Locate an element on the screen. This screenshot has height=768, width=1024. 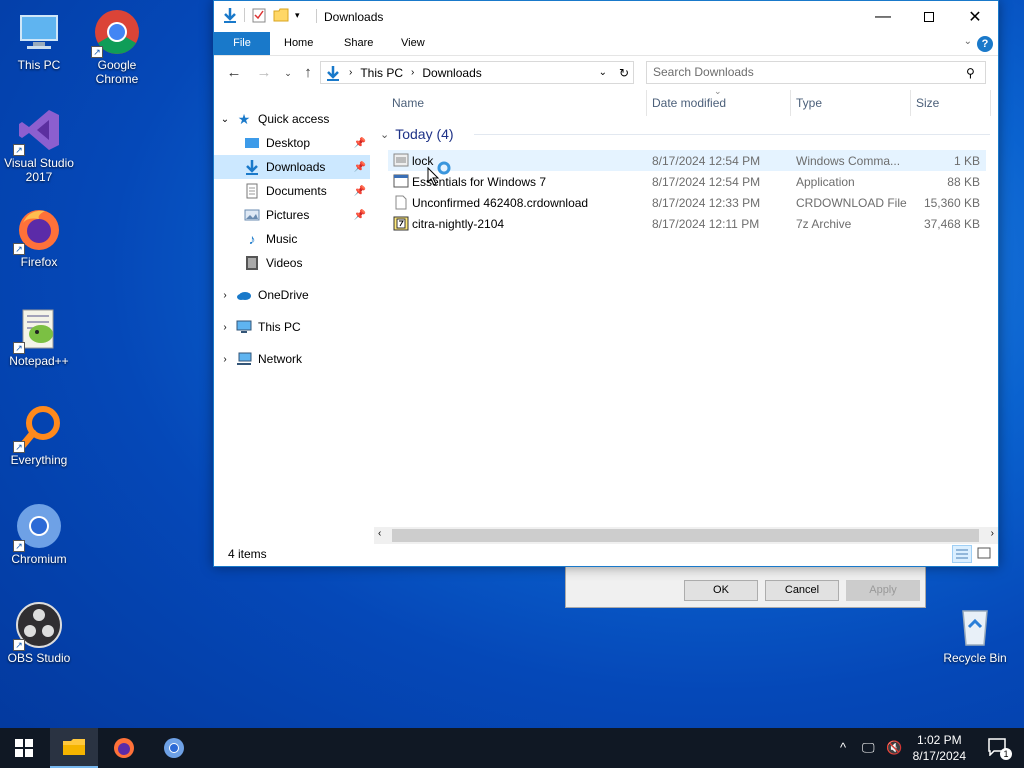
maximize-button is located at coordinates (929, 16).